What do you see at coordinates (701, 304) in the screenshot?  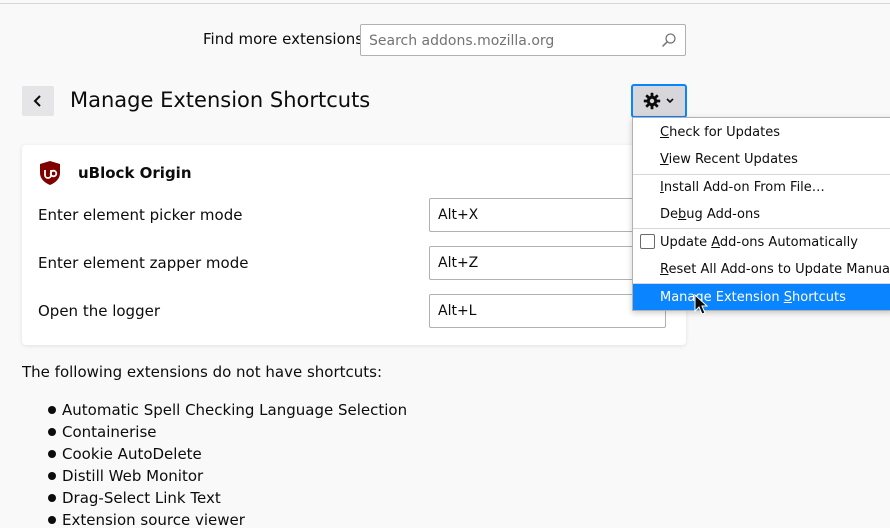 I see `mouse-pointer-icon` at bounding box center [701, 304].